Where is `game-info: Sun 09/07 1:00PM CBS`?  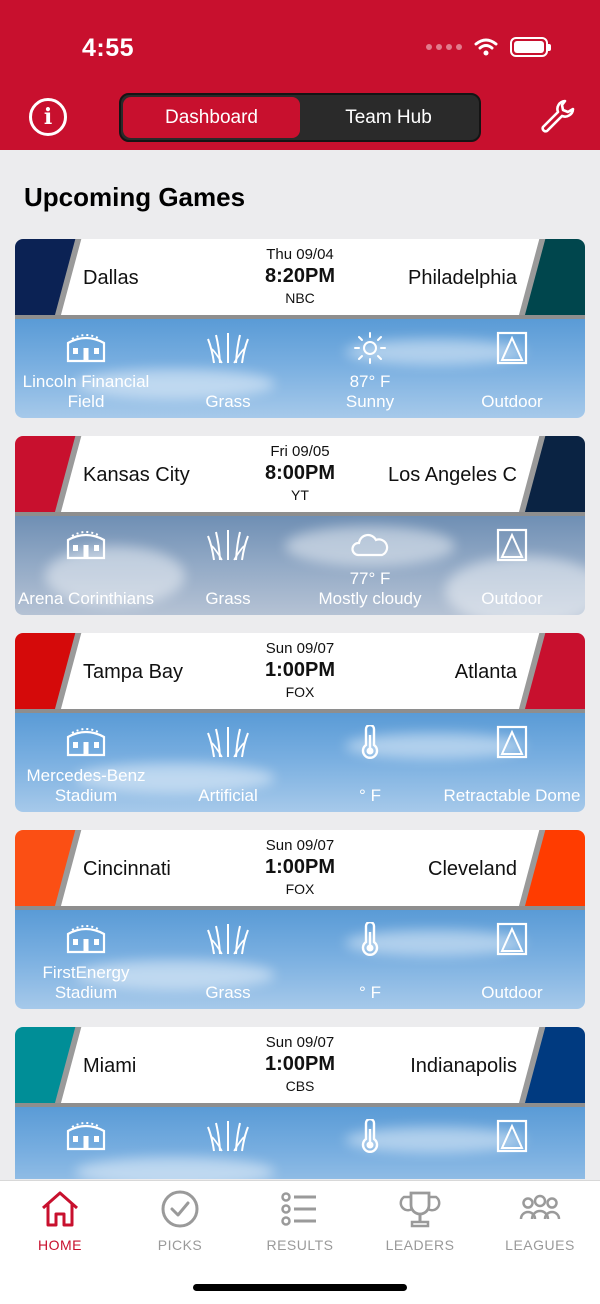 game-info: Sun 09/07 1:00PM CBS is located at coordinates (300, 1064).